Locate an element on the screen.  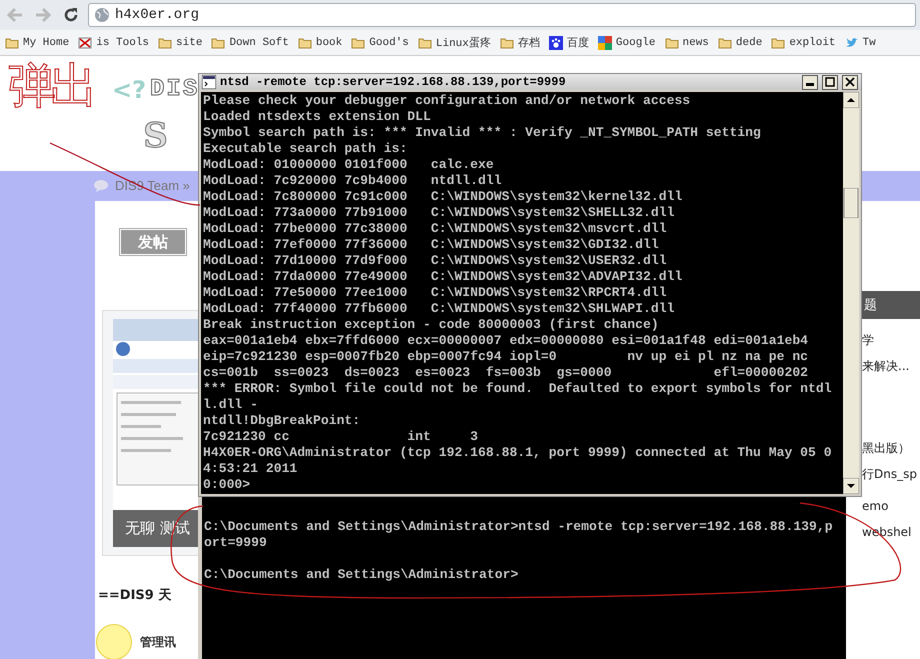
bookmark: Tw is located at coordinates (860, 42).